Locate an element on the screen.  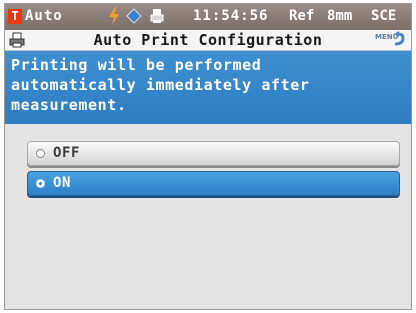
option-on-label: ON is located at coordinates (62, 183).